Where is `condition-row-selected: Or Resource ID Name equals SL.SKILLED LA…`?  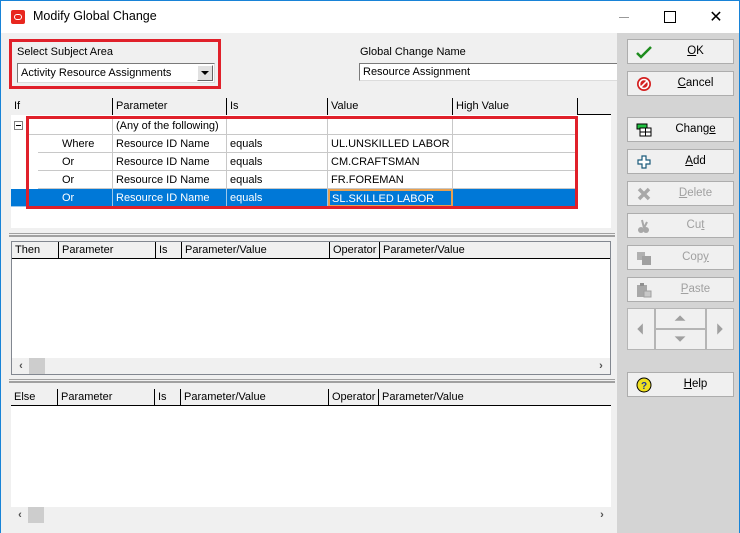 condition-row-selected: Or Resource ID Name equals SL.SKILLED LA… is located at coordinates (298, 198).